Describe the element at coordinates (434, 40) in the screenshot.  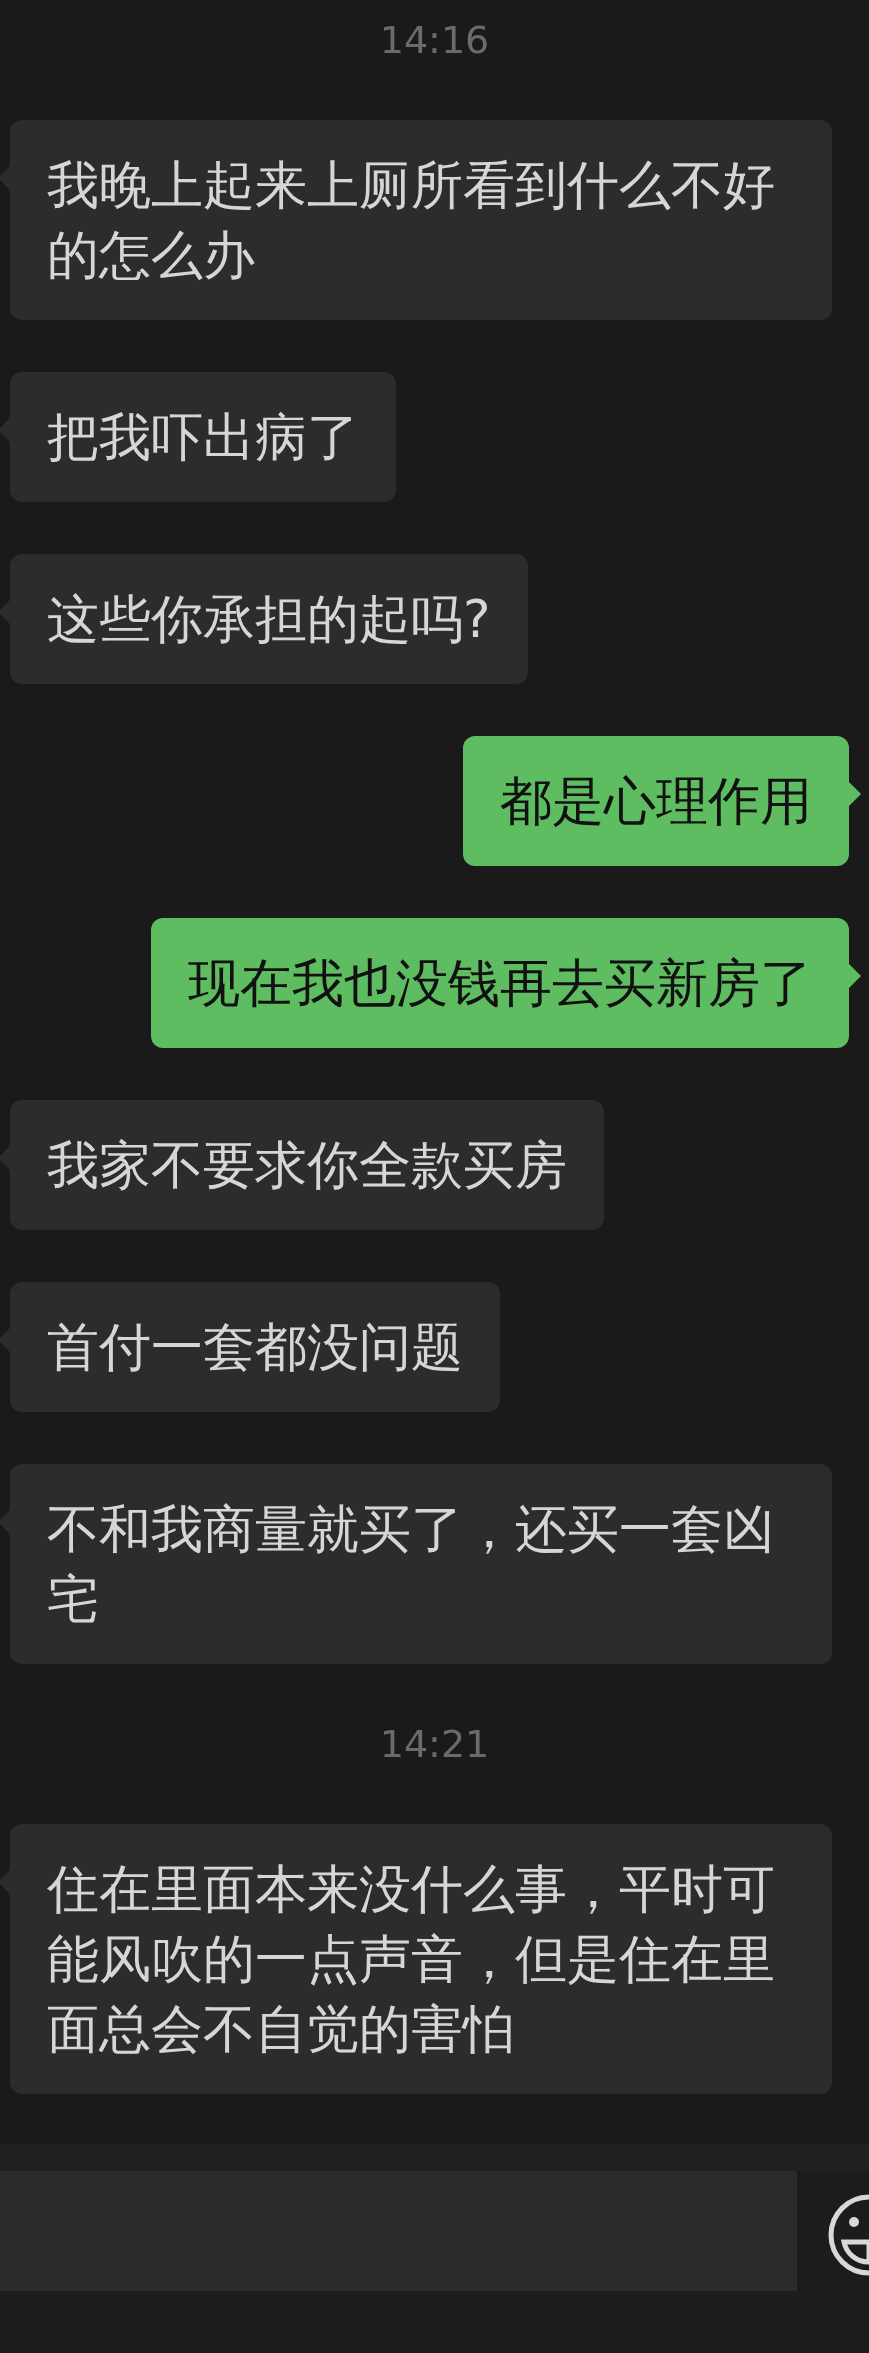
I see `timestamp: 14:16` at that location.